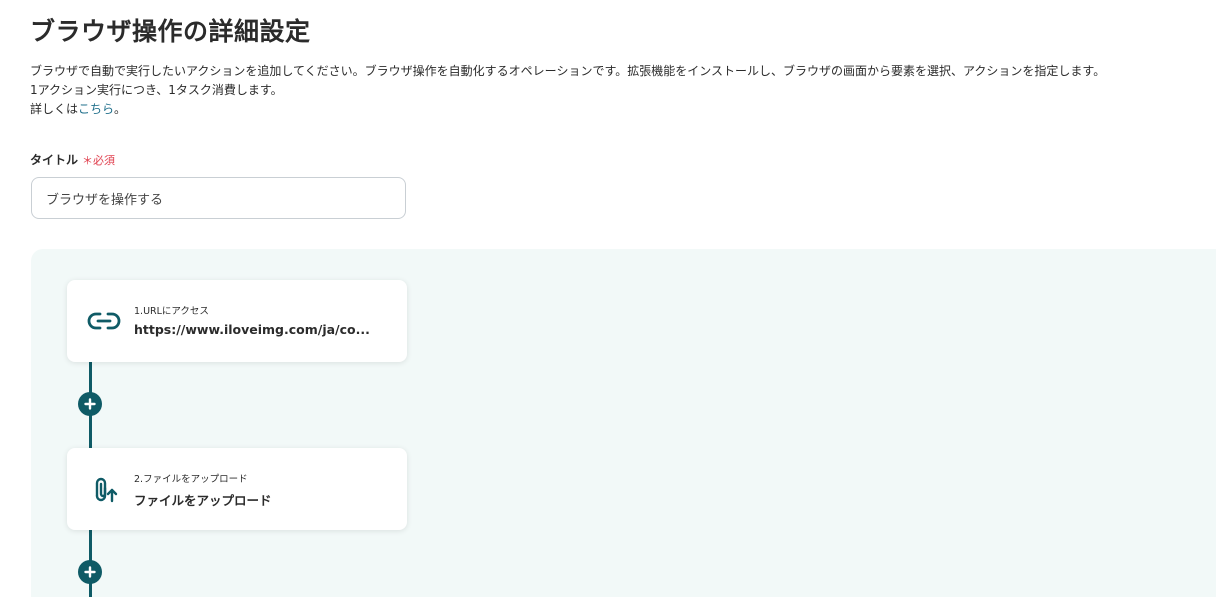 The height and width of the screenshot is (597, 1216). I want to click on step-label: 2.ファイルをアップロード, so click(191, 479).